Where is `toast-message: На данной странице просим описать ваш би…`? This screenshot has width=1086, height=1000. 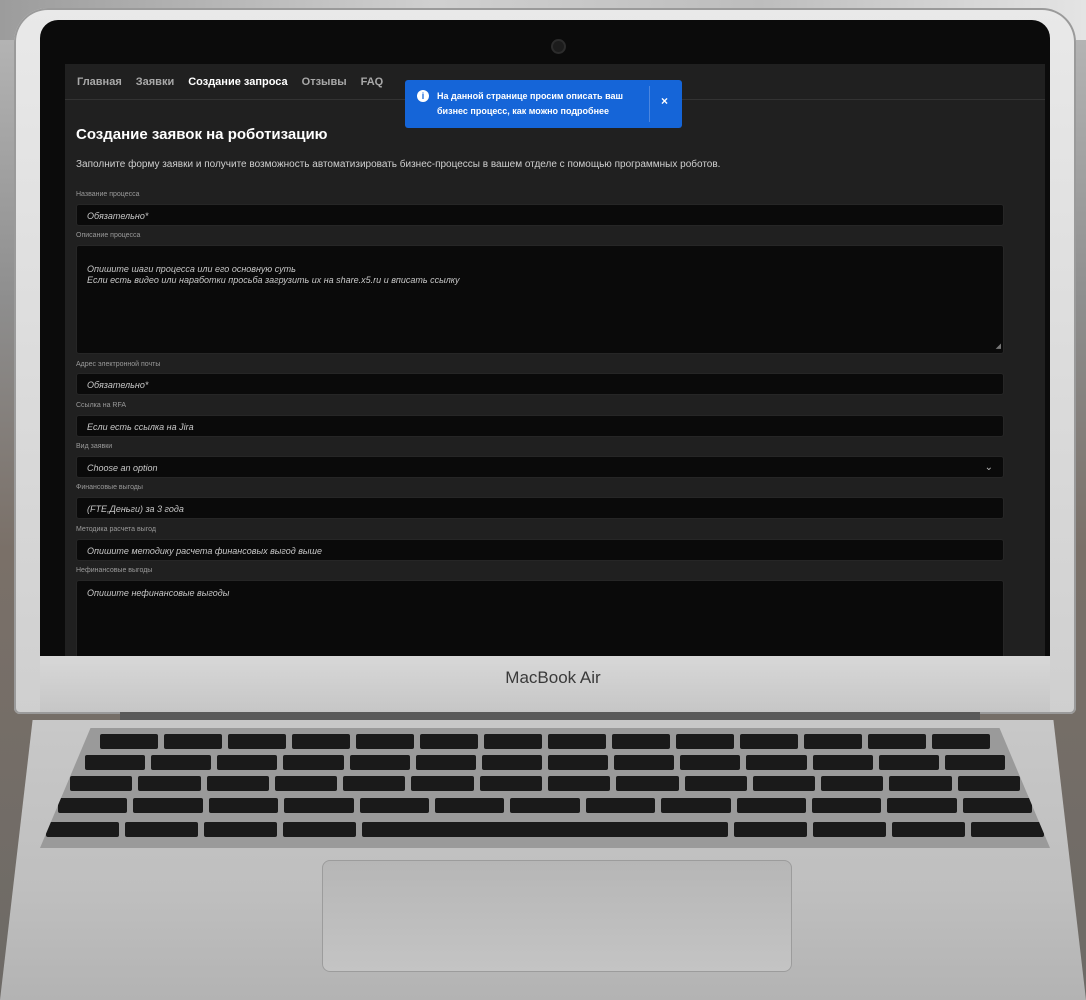 toast-message: На данной странице просим описать ваш би… is located at coordinates (542, 104).